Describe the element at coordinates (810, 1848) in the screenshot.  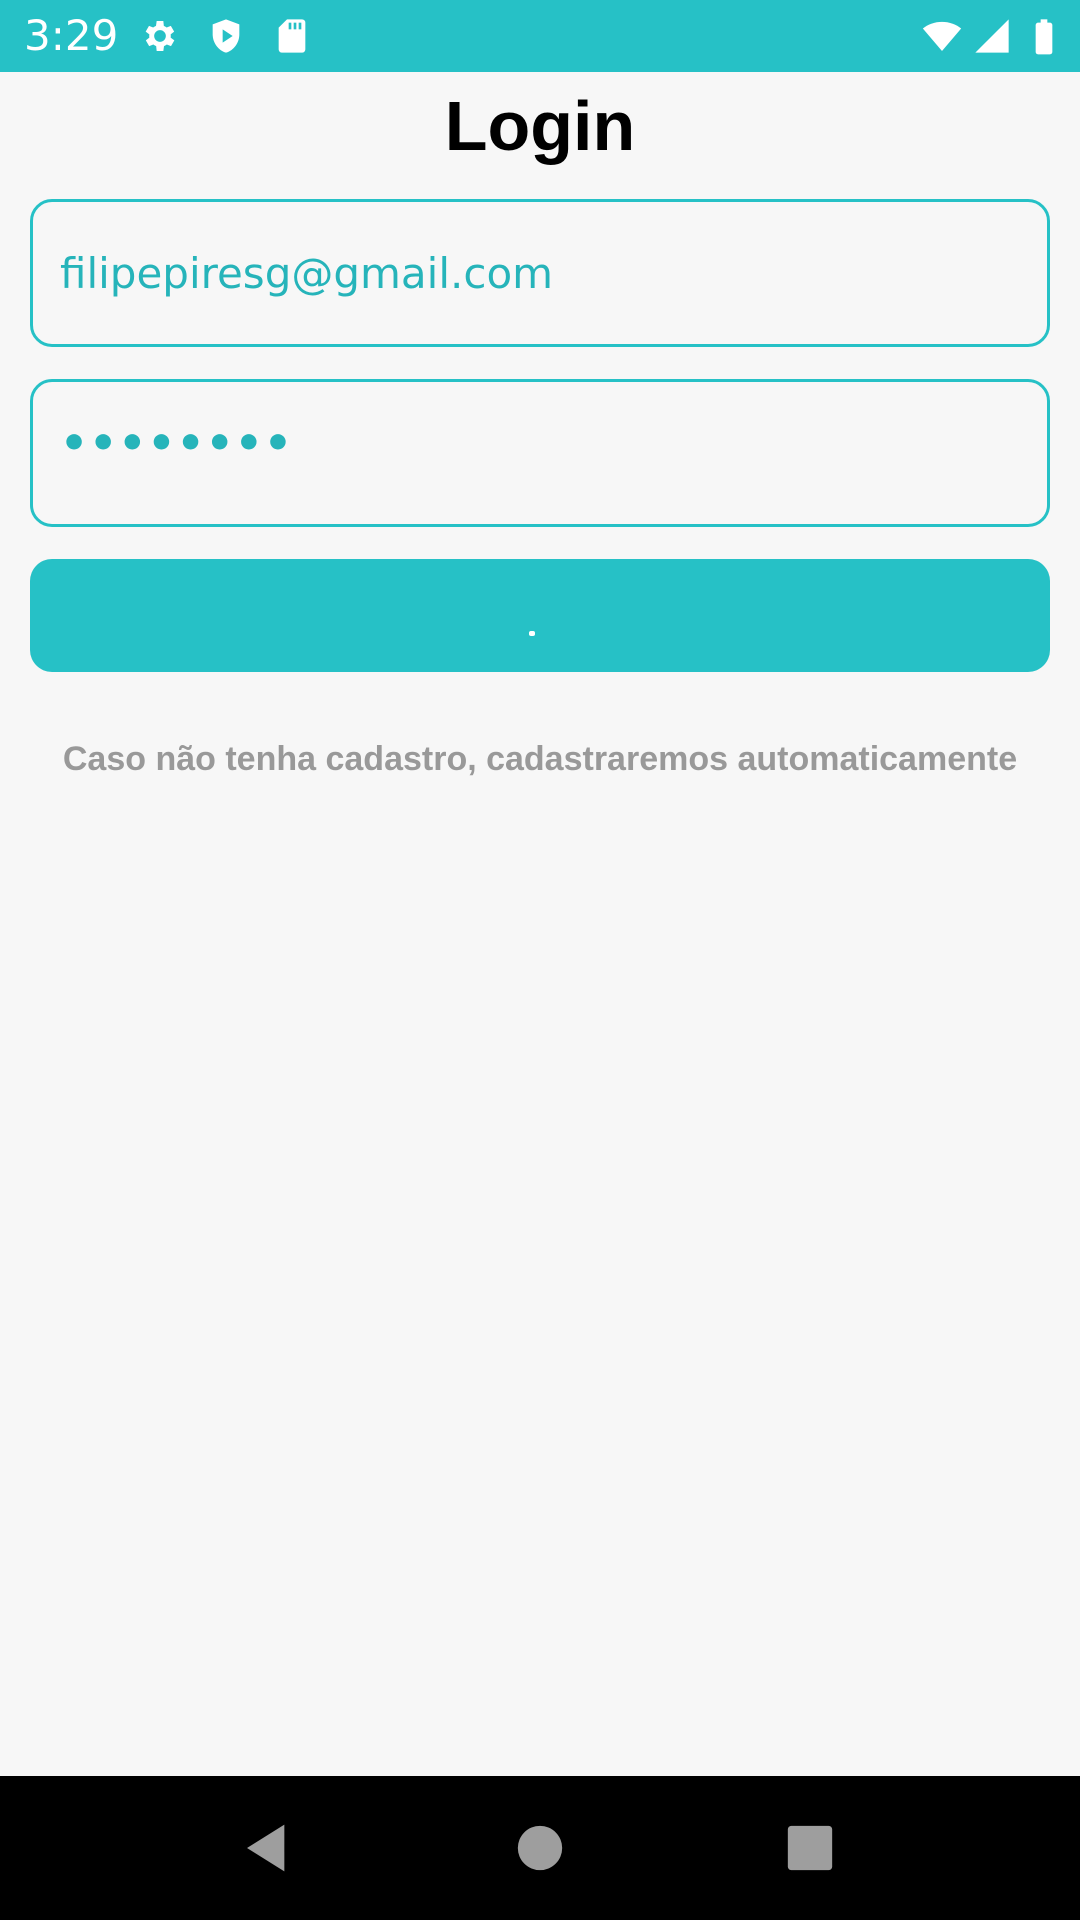
I see `recents-icon` at that location.